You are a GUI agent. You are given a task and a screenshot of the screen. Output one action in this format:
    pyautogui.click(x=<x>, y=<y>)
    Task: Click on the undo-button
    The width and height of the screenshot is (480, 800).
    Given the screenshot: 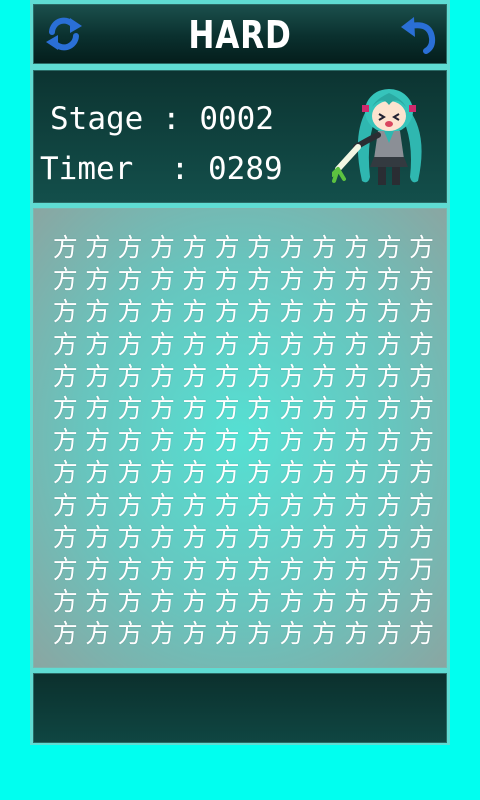 What is the action you would take?
    pyautogui.click(x=418, y=34)
    